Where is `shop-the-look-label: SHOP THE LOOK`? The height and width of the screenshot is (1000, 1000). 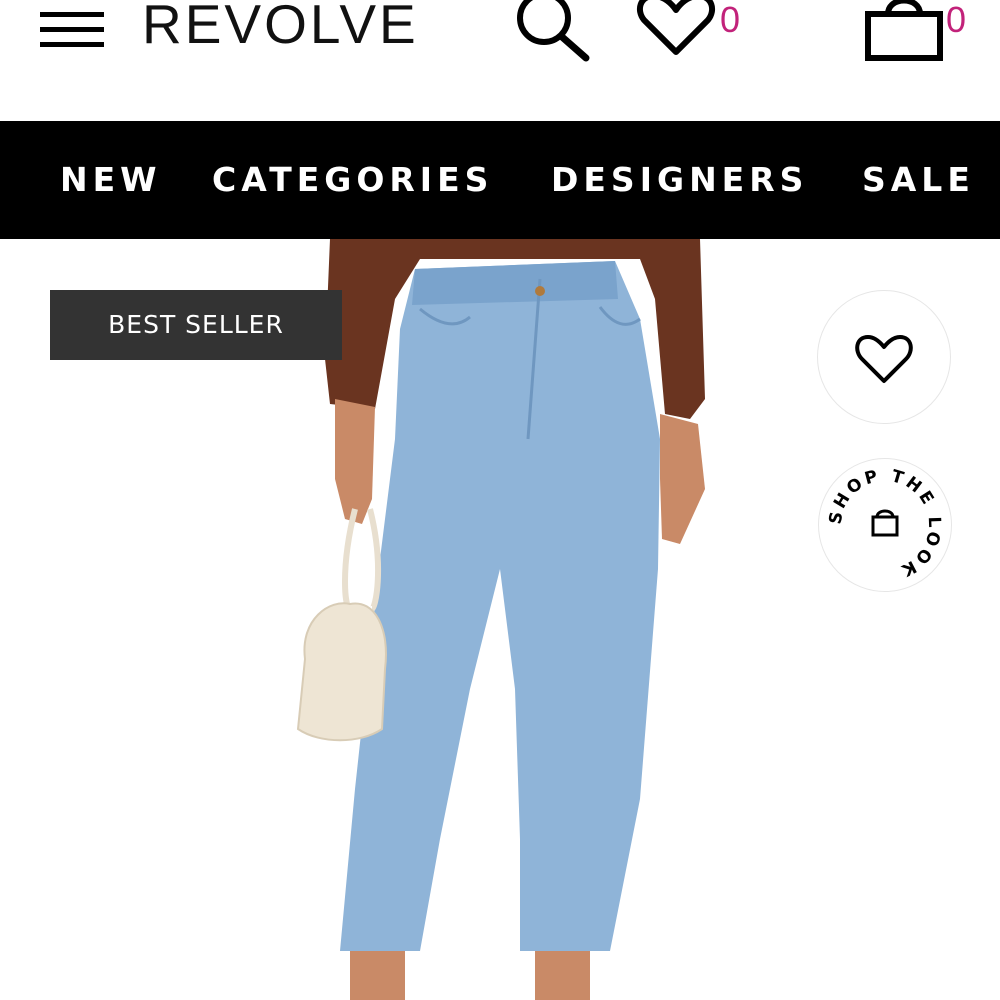
shop-the-look-label: SHOP THE LOOK is located at coordinates (884, 523).